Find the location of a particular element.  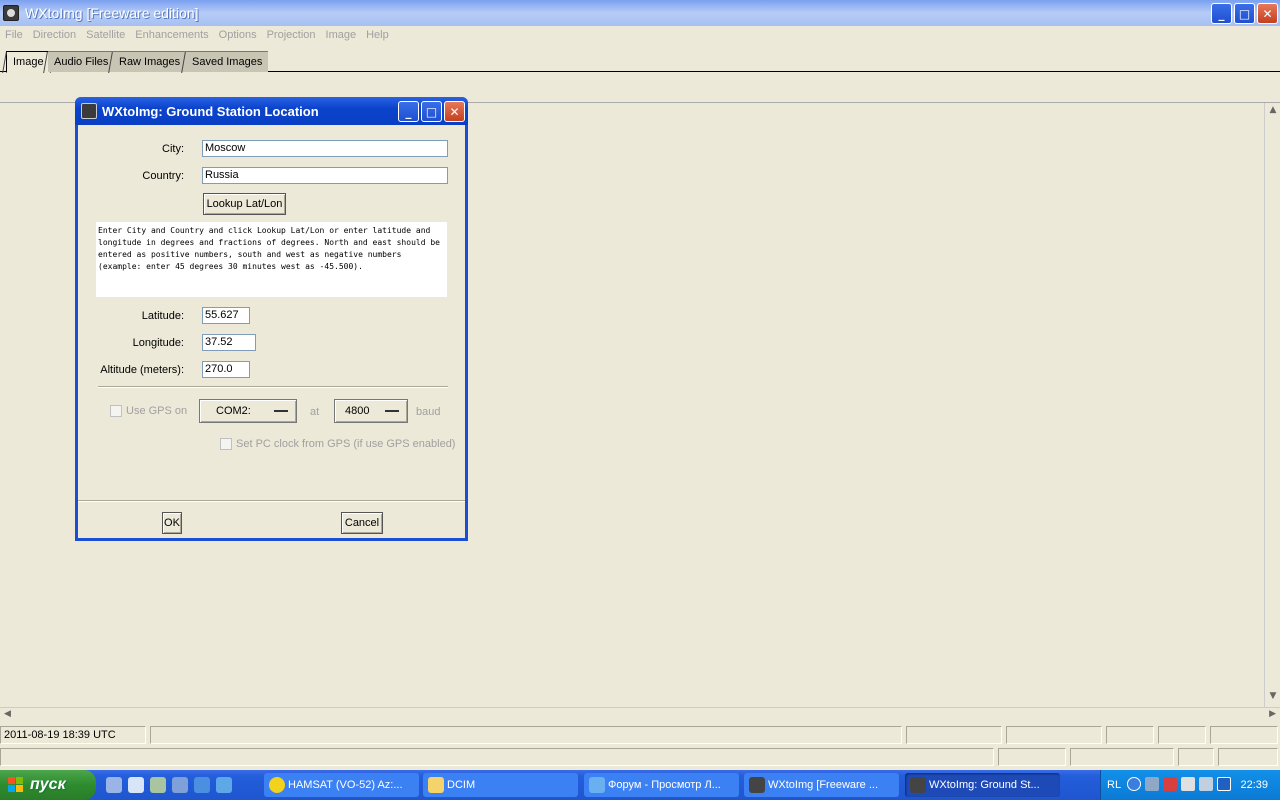

tab-saved-images: Saved Images is located at coordinates (227, 61).